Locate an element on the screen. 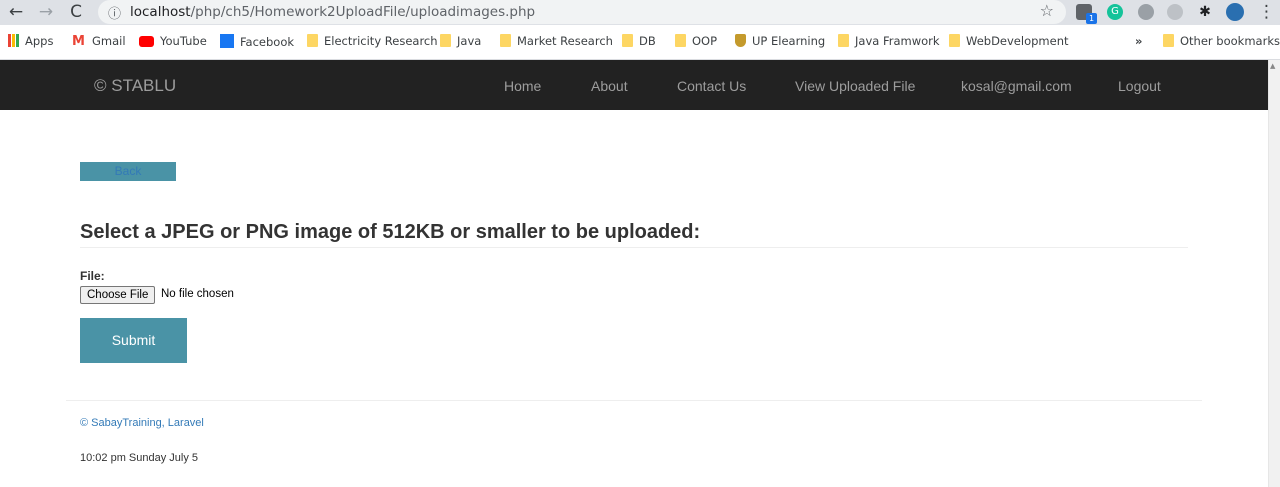 The image size is (1280, 487). shield-icon is located at coordinates (740, 40).